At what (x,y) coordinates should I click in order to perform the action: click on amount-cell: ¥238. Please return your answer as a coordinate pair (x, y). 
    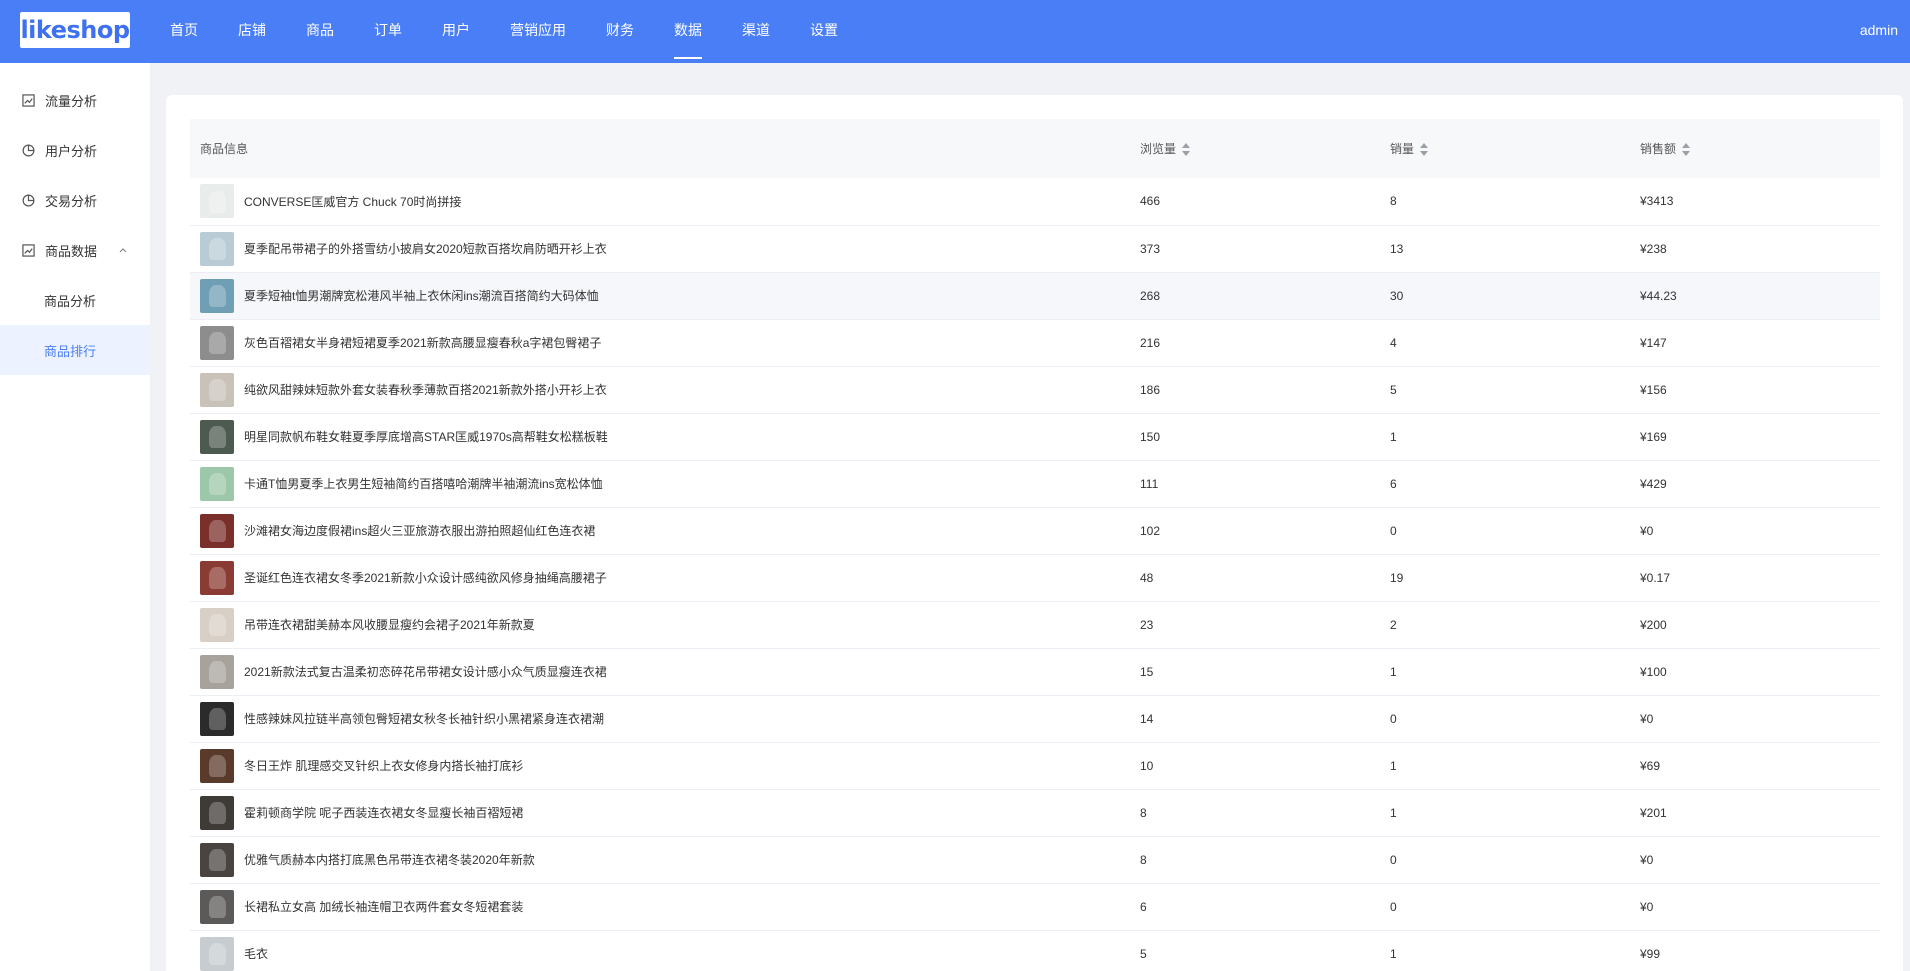
    Looking at the image, I should click on (1653, 248).